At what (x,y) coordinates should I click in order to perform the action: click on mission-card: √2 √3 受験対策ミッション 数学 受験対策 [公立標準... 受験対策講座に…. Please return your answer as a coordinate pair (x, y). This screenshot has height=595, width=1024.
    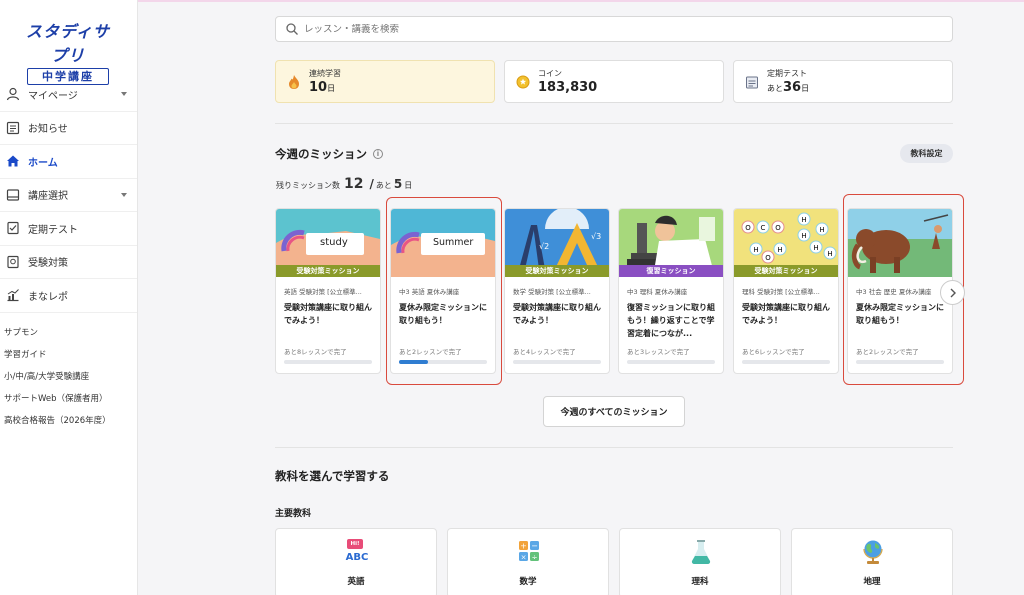
    Looking at the image, I should click on (557, 291).